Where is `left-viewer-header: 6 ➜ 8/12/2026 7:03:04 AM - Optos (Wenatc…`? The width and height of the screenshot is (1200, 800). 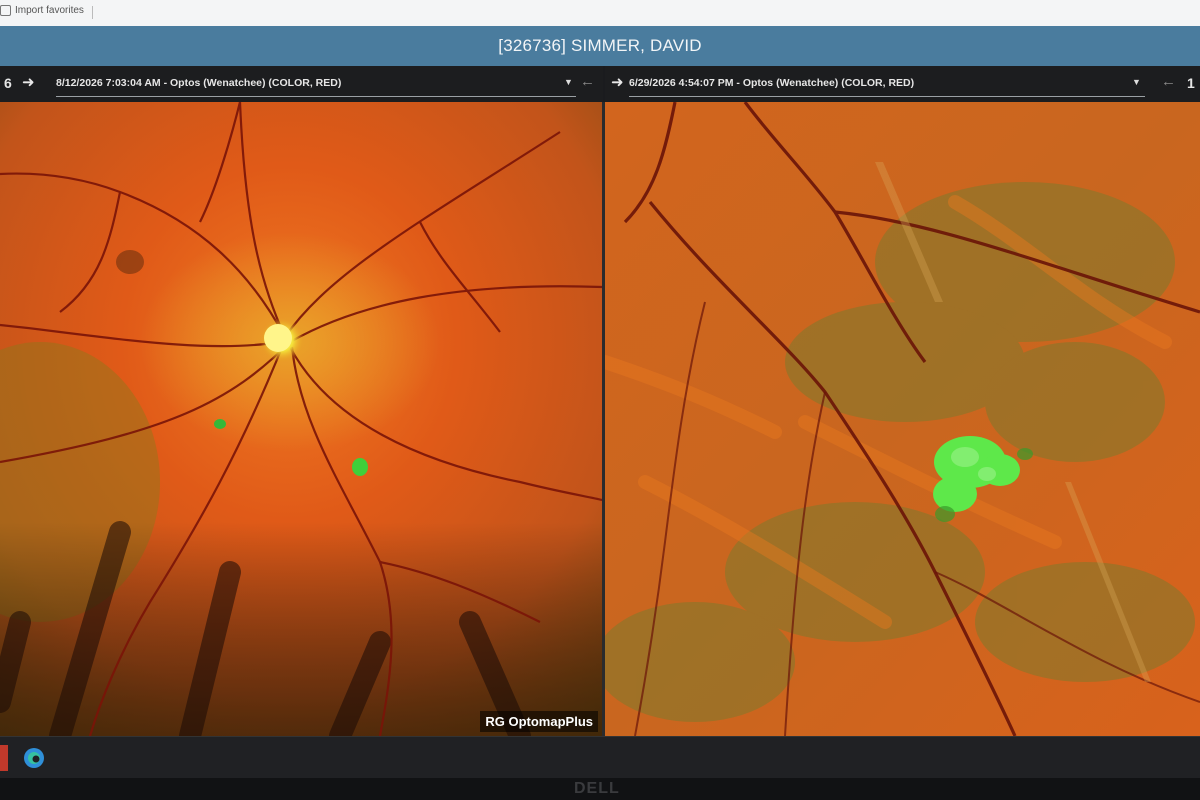 left-viewer-header: 6 ➜ 8/12/2026 7:03:04 AM - Optos (Wenatc… is located at coordinates (301, 84).